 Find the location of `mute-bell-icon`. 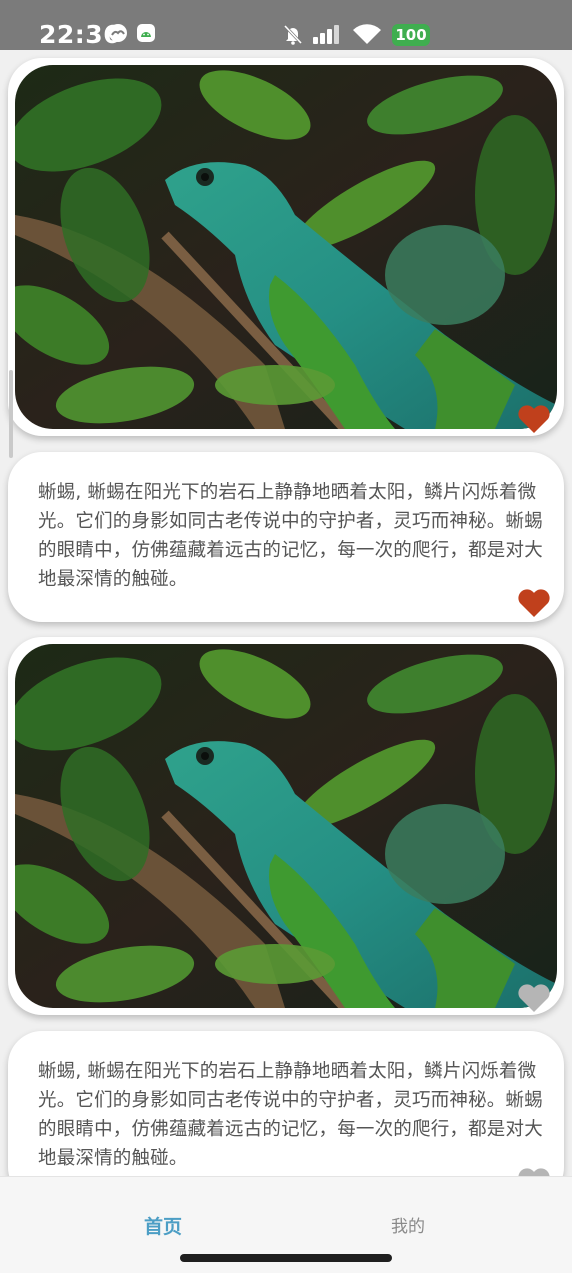

mute-bell-icon is located at coordinates (293, 34).